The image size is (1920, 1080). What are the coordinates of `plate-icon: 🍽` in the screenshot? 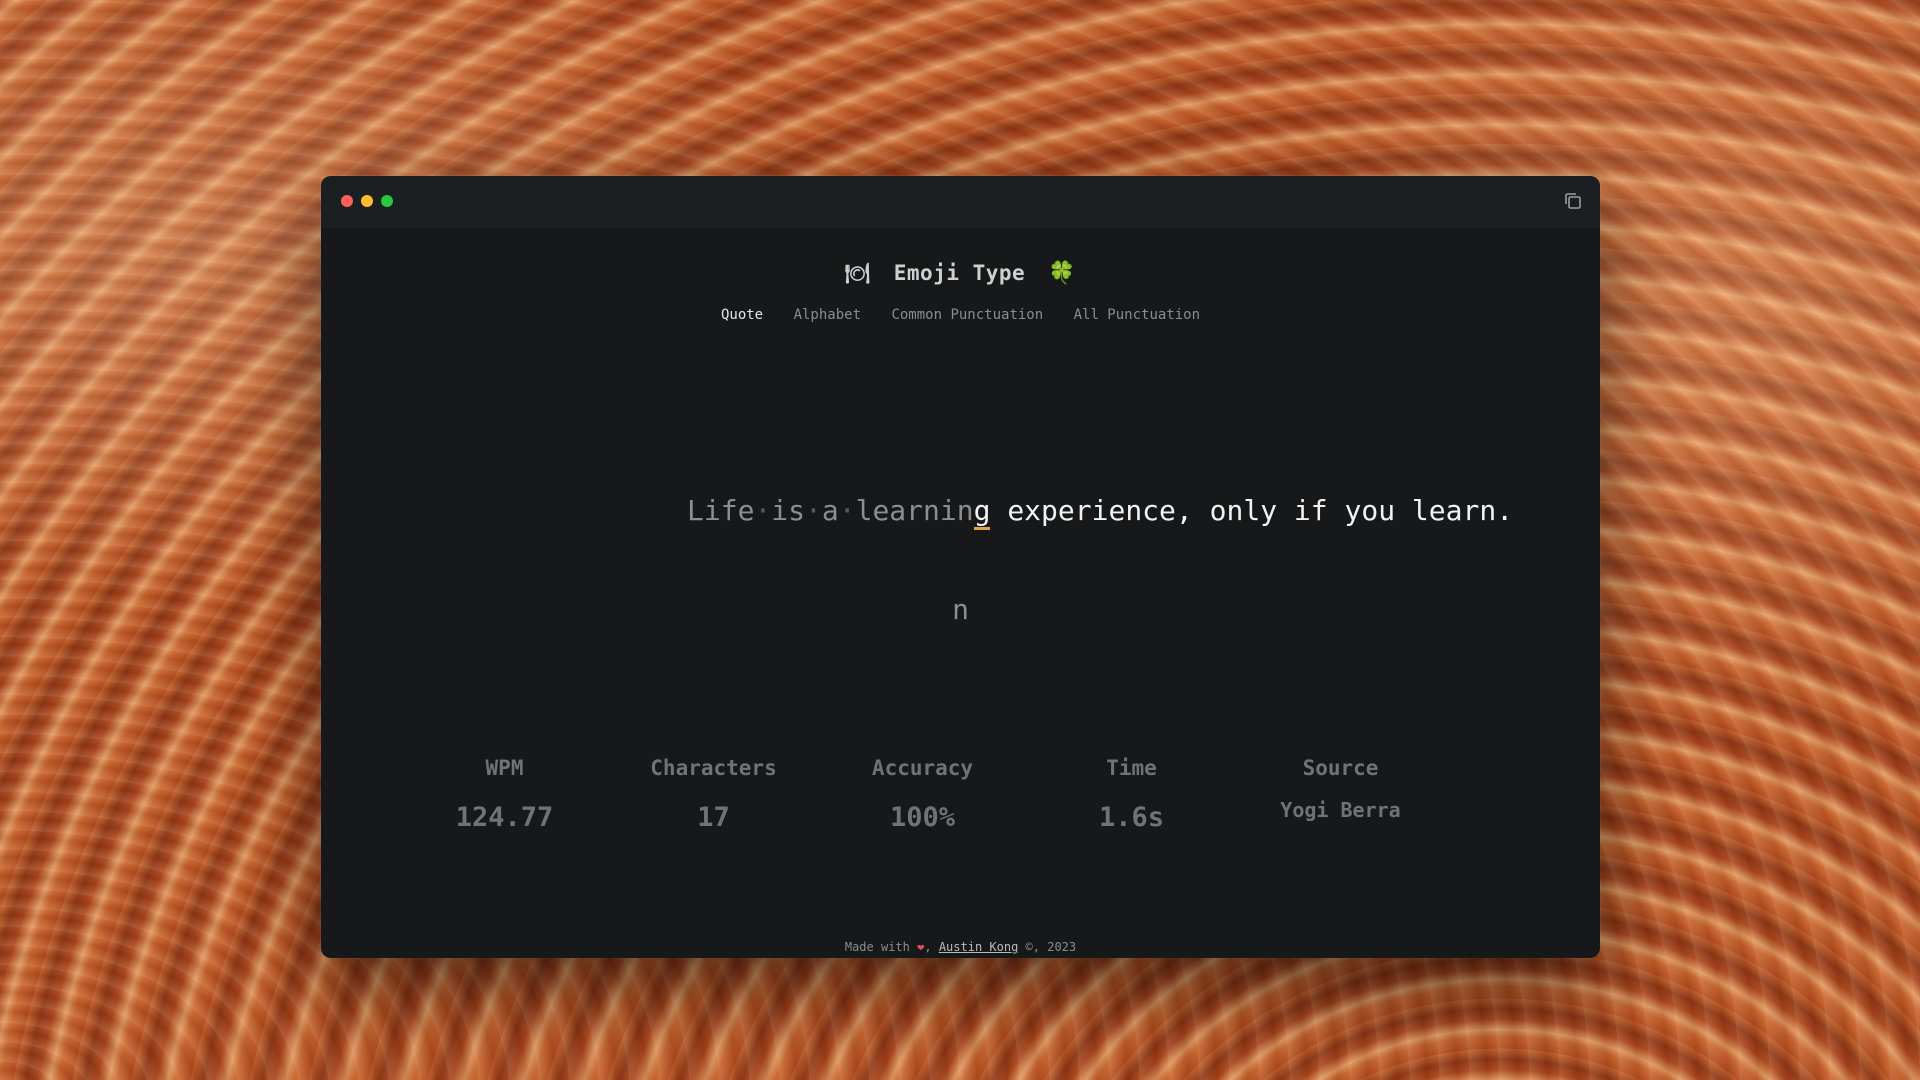 It's located at (857, 273).